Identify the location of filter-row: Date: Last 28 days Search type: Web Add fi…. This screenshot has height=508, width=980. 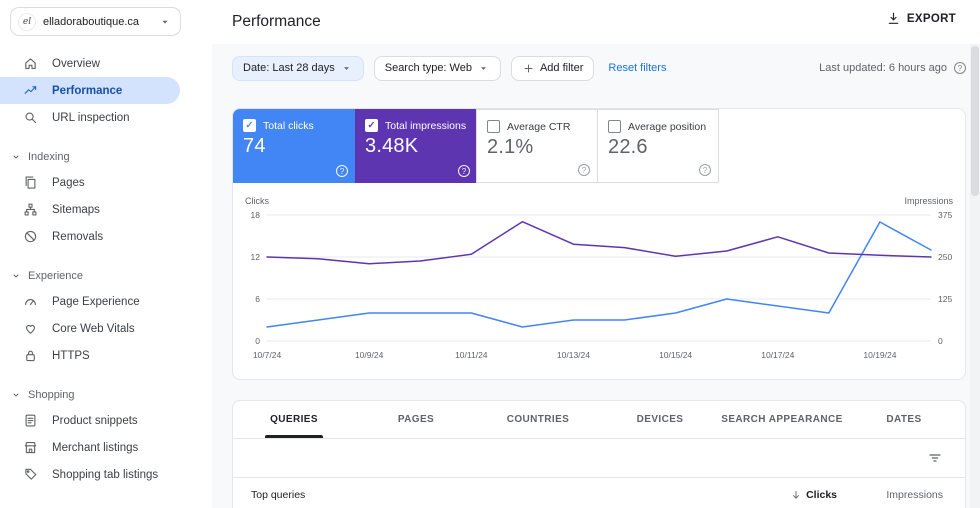
(599, 68).